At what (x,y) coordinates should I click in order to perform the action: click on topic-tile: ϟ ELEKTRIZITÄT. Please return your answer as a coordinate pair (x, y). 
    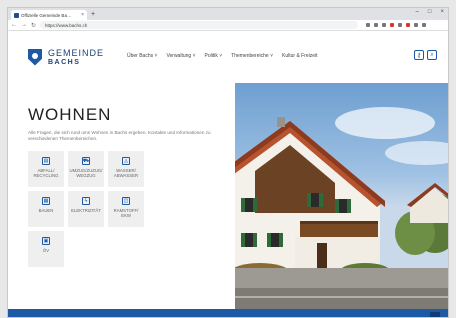
    Looking at the image, I should click on (86, 209).